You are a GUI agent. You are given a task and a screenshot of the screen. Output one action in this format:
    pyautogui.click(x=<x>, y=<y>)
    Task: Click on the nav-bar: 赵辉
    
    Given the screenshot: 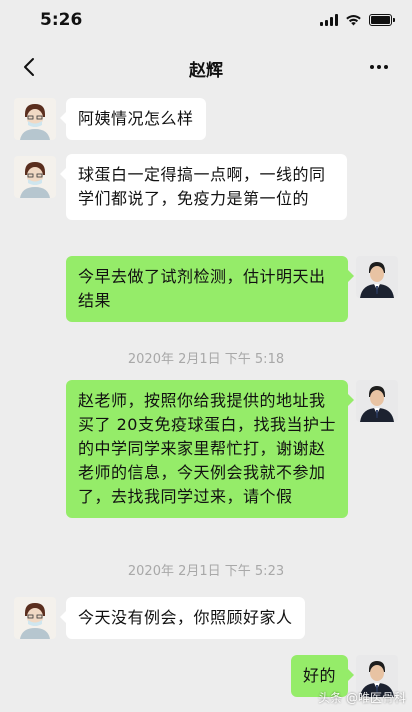 What is the action you would take?
    pyautogui.click(x=206, y=67)
    